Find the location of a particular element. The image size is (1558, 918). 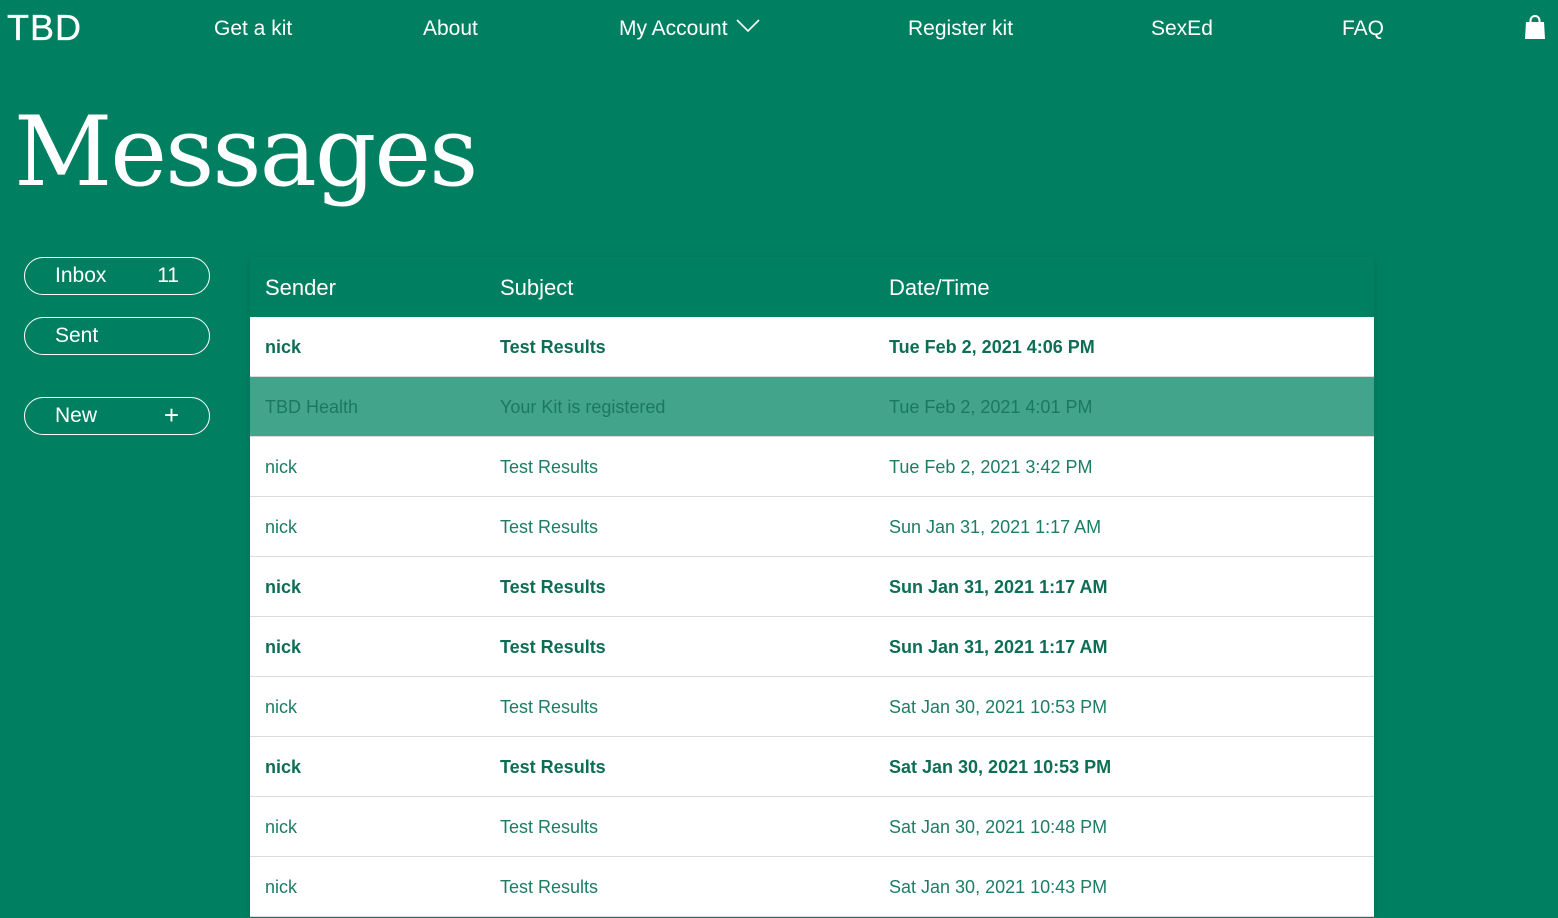

cell-subject: Your Kit is registered is located at coordinates (583, 407).